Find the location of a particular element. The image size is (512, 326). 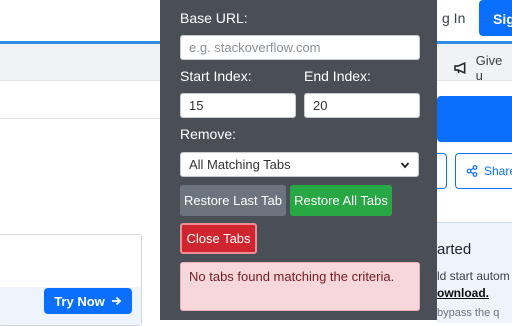

card-text: ld start autom is located at coordinates (473, 276).